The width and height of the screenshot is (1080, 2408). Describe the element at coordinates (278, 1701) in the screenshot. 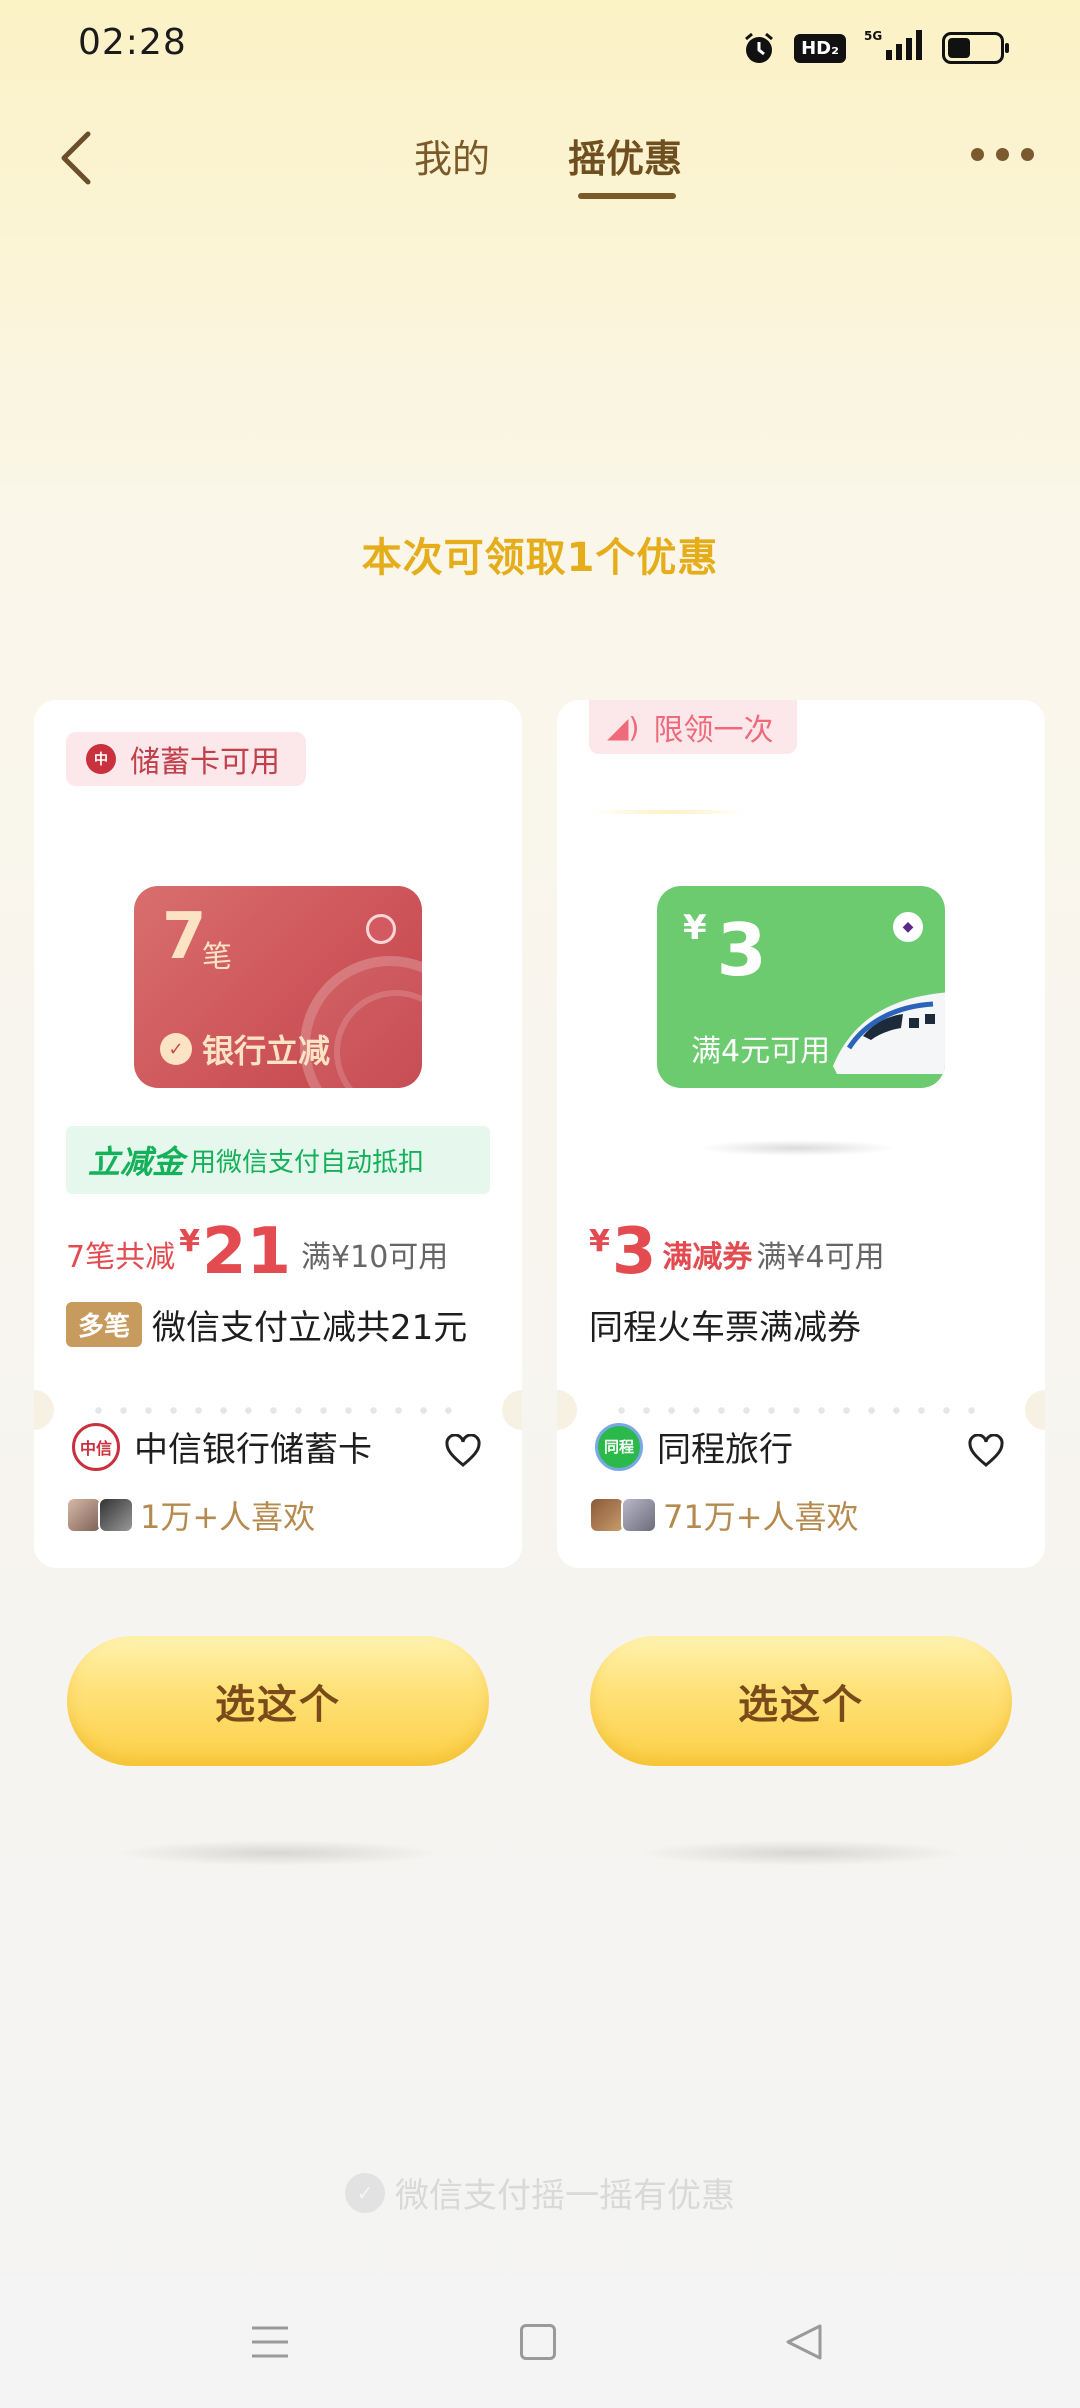

I see `choose-citic-button: 选这个` at that location.